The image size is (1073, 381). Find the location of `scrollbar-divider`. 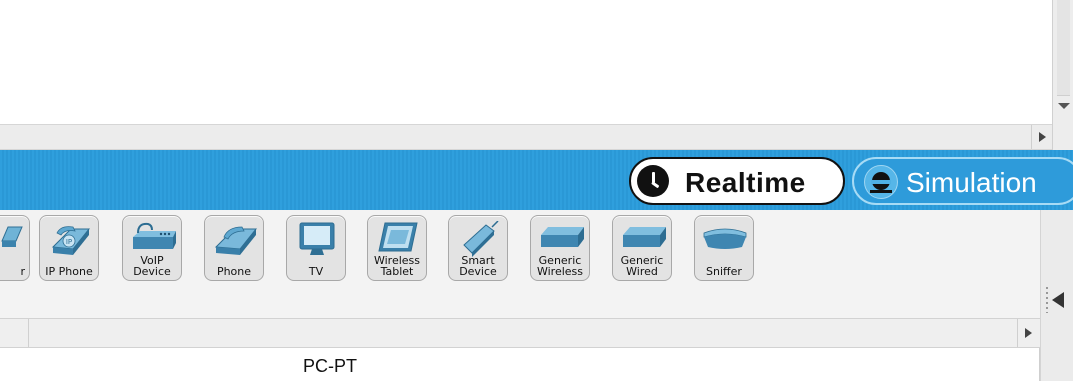

scrollbar-divider is located at coordinates (28, 333).